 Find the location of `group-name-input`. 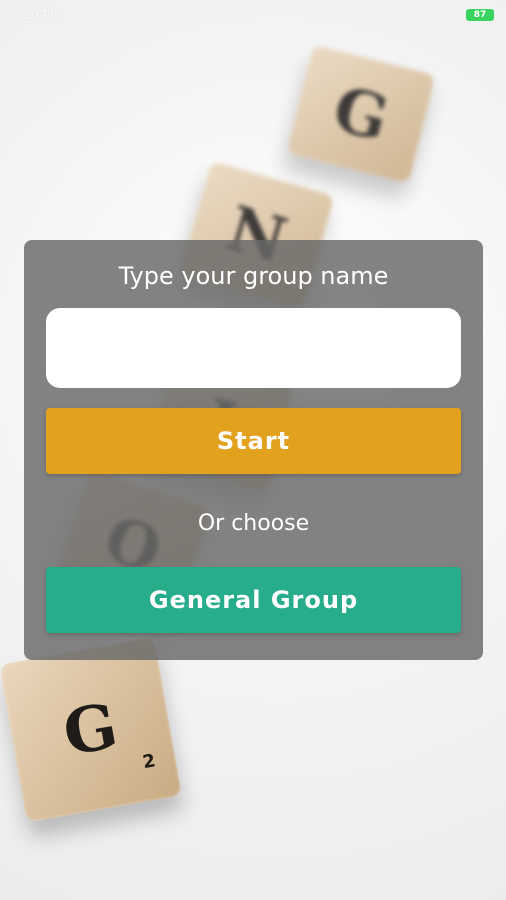

group-name-input is located at coordinates (253, 348).